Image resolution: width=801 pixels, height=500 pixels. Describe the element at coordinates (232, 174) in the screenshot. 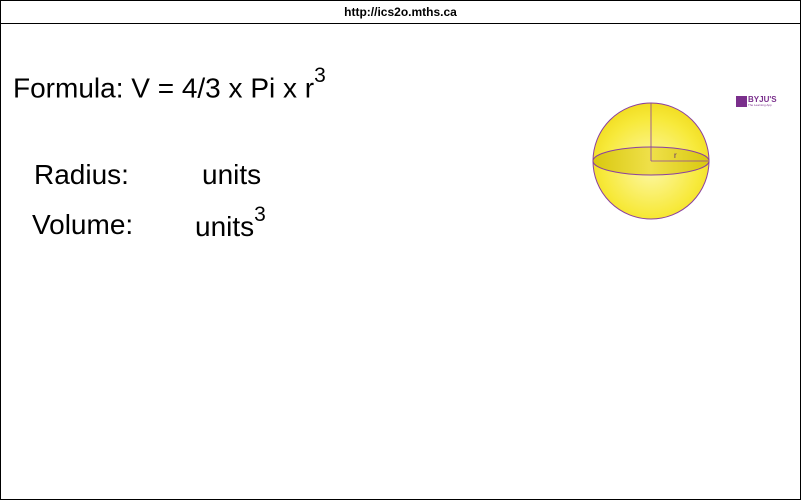

I see `radius-units: units` at that location.